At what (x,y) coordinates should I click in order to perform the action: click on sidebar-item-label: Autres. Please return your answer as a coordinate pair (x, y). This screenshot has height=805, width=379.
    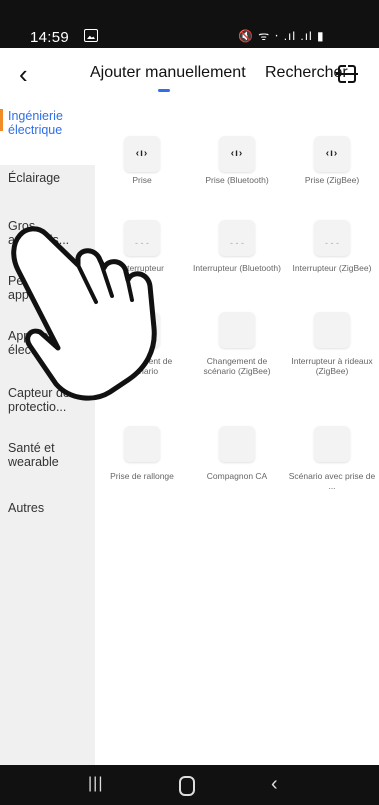
    Looking at the image, I should click on (26, 508).